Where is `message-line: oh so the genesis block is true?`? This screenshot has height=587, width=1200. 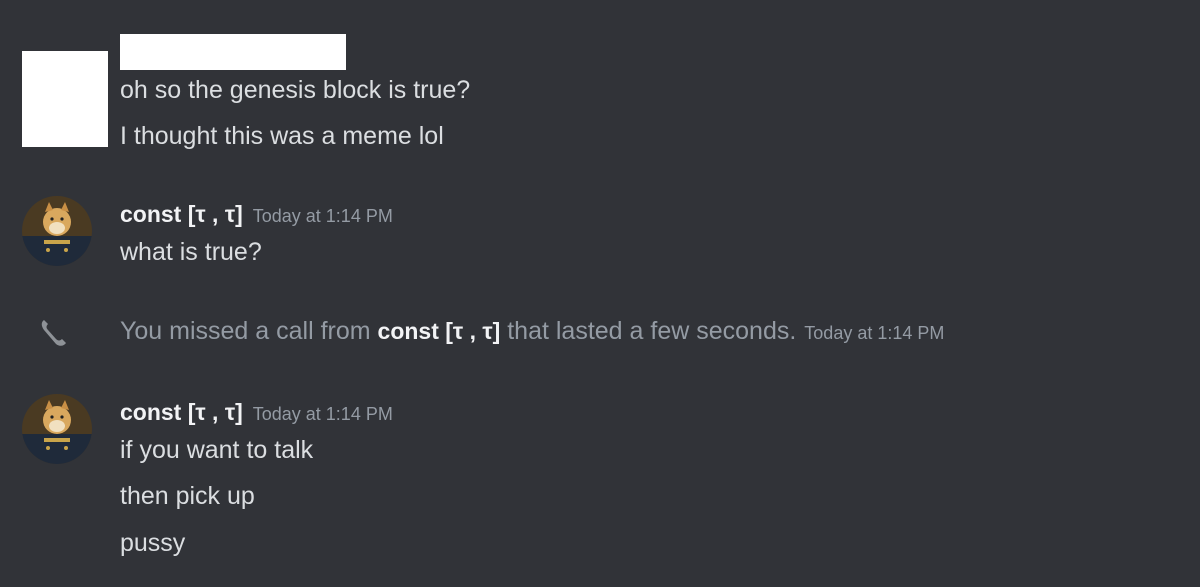
message-line: oh so the genesis block is true? is located at coordinates (295, 90).